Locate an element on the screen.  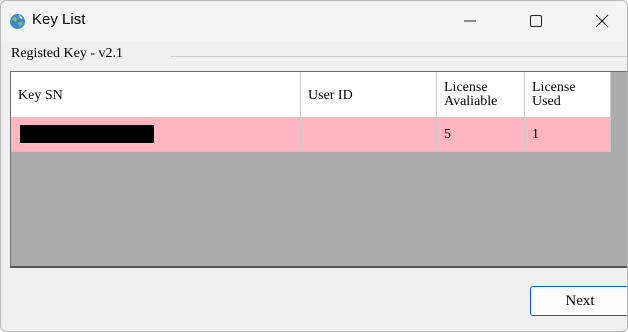
minimize-icon is located at coordinates (470, 21).